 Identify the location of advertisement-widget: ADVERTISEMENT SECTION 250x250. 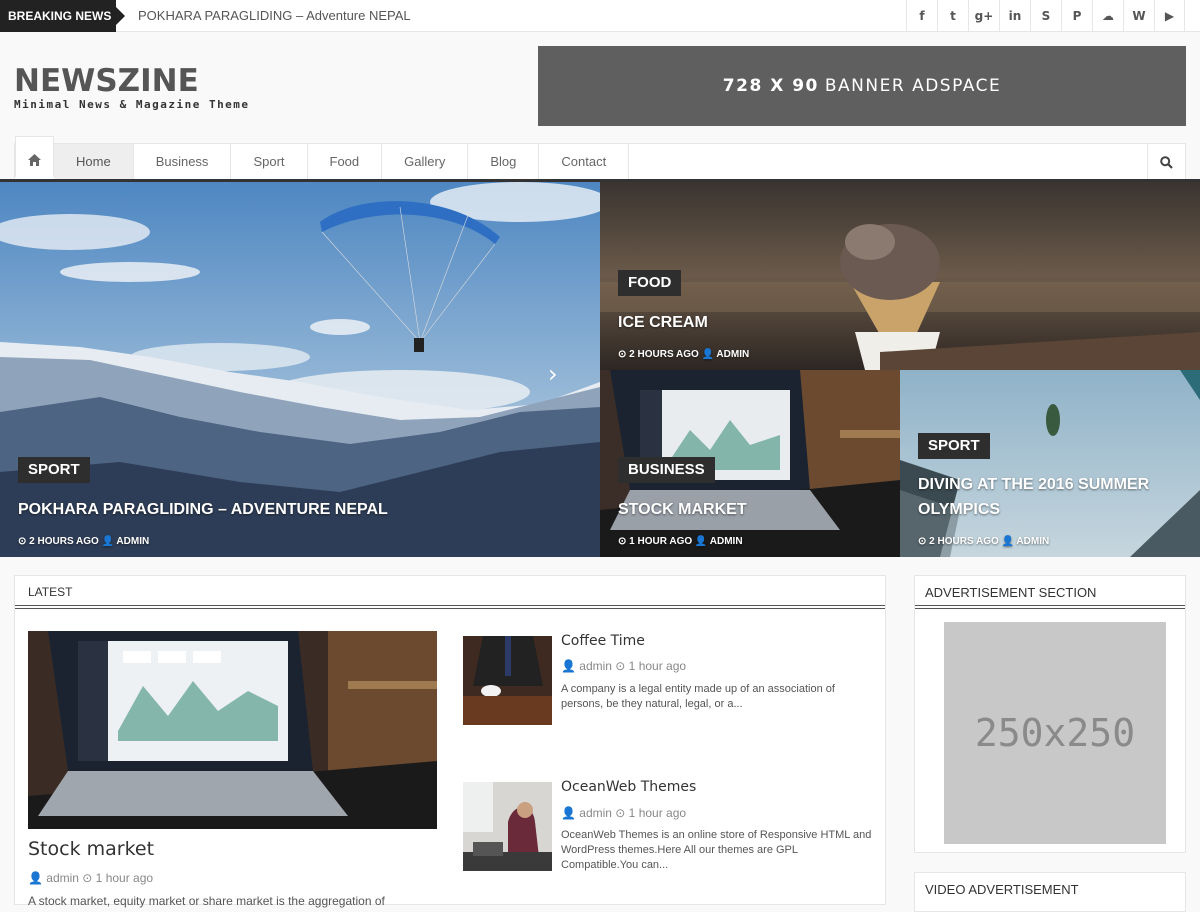
(1050, 714).